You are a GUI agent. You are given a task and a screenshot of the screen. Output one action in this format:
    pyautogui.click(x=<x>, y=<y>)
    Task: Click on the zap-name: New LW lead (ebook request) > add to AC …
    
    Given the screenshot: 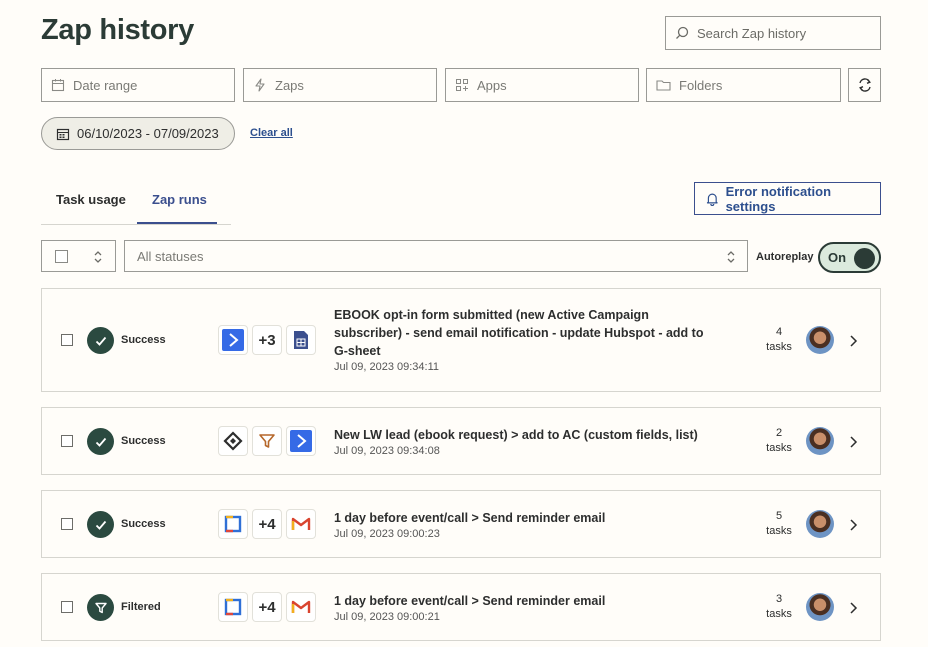 What is the action you would take?
    pyautogui.click(x=524, y=435)
    